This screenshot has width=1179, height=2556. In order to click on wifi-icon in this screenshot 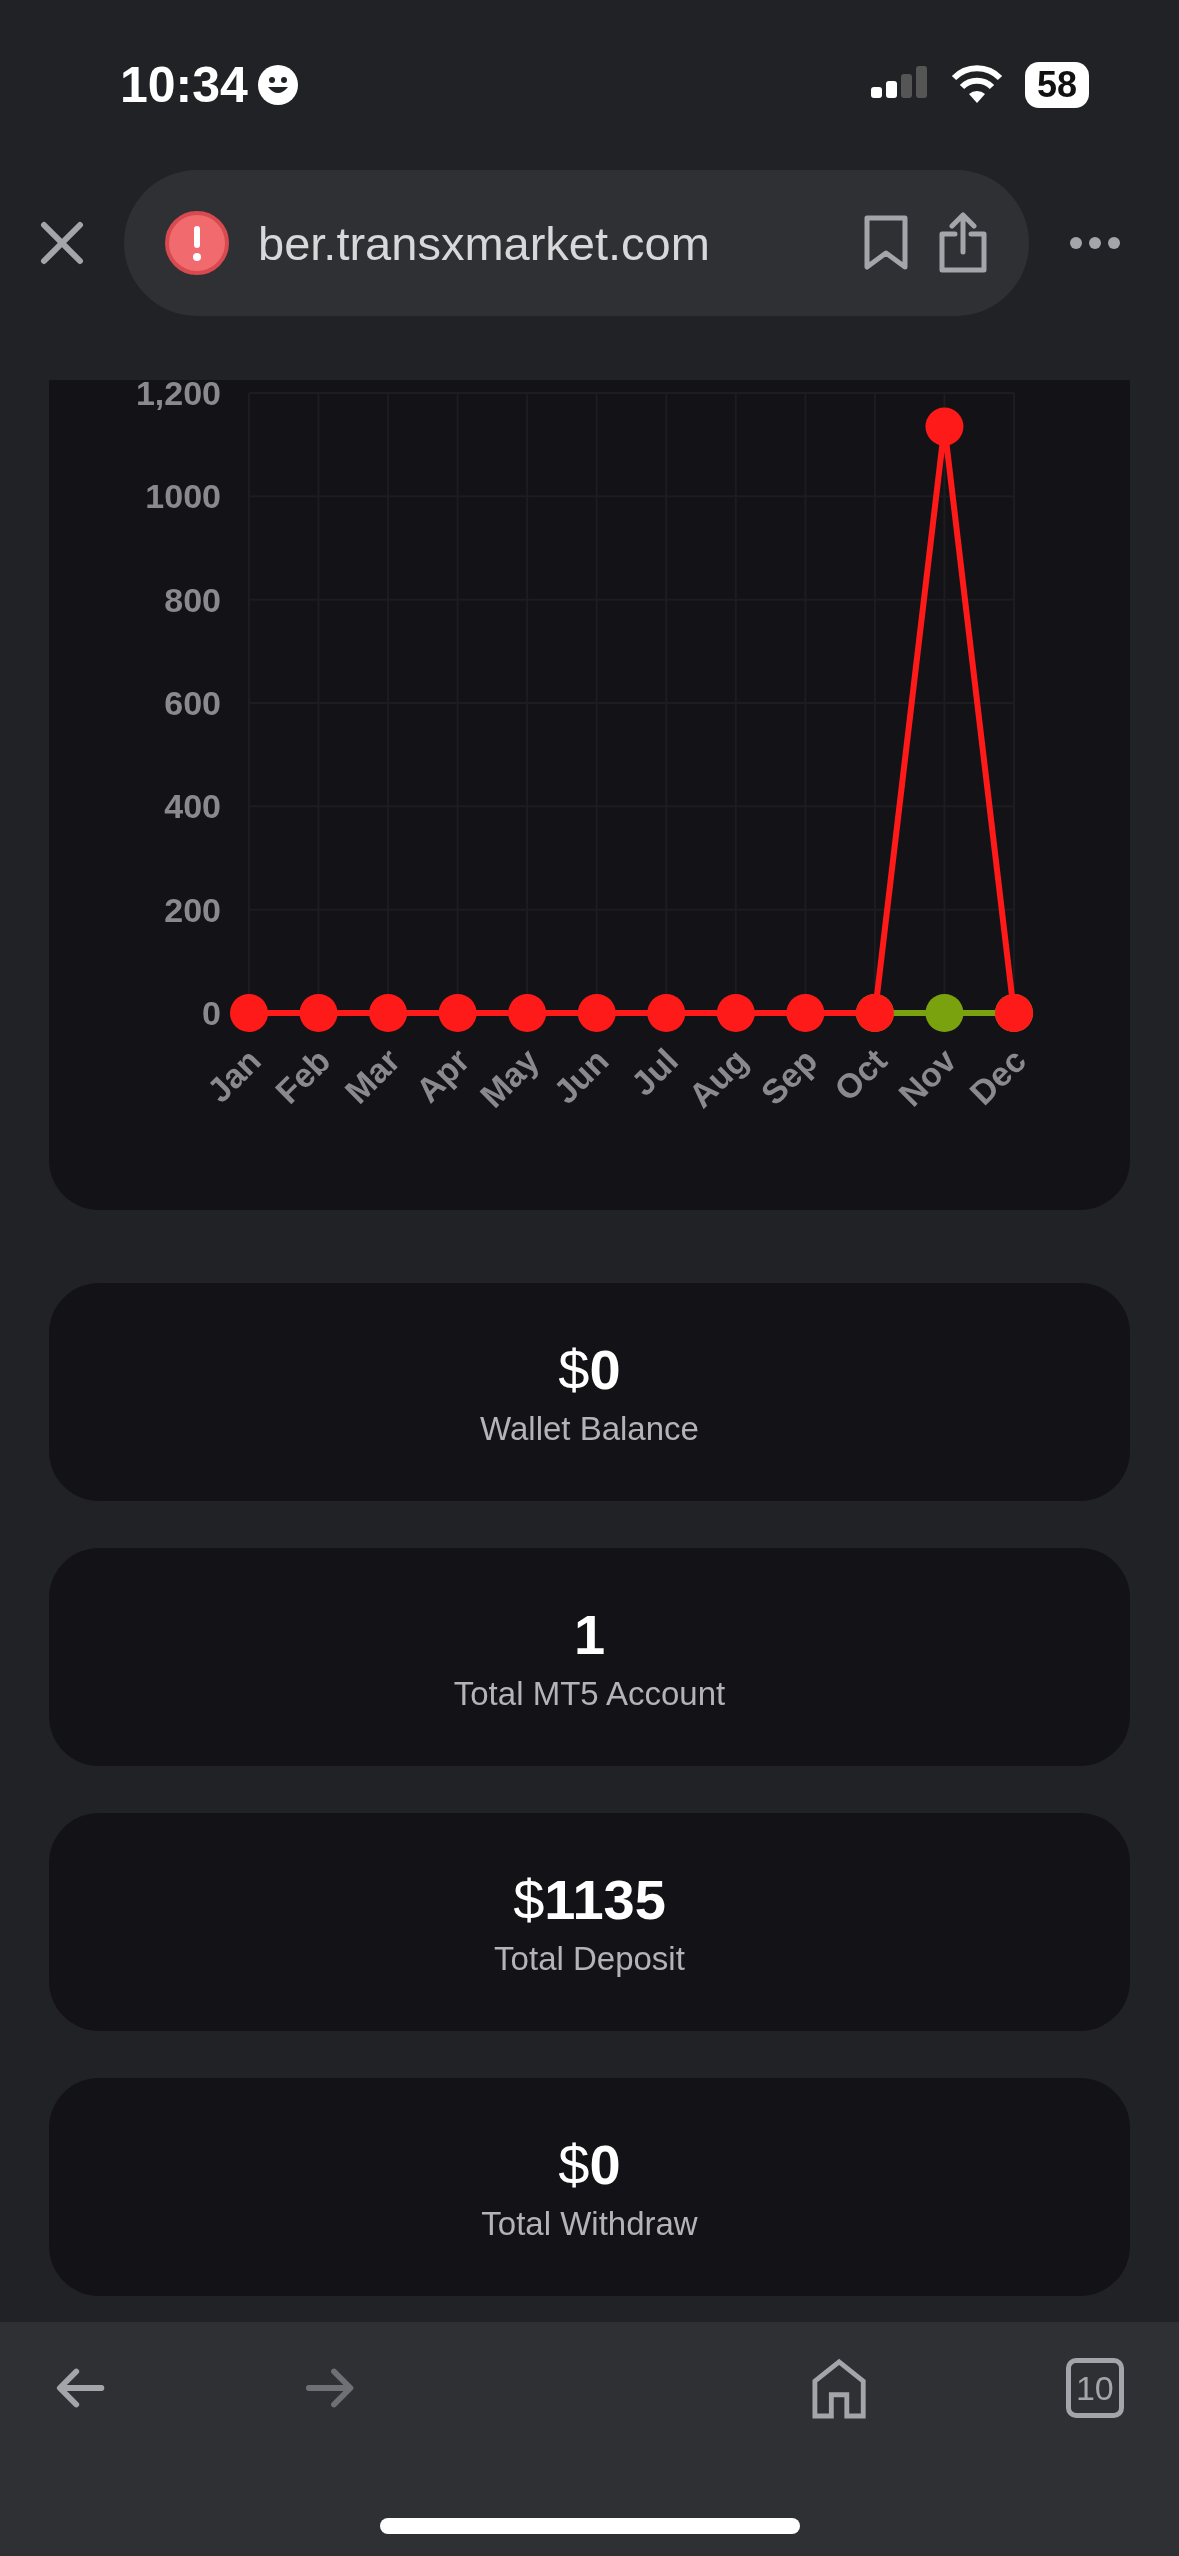, I will do `click(976, 85)`.